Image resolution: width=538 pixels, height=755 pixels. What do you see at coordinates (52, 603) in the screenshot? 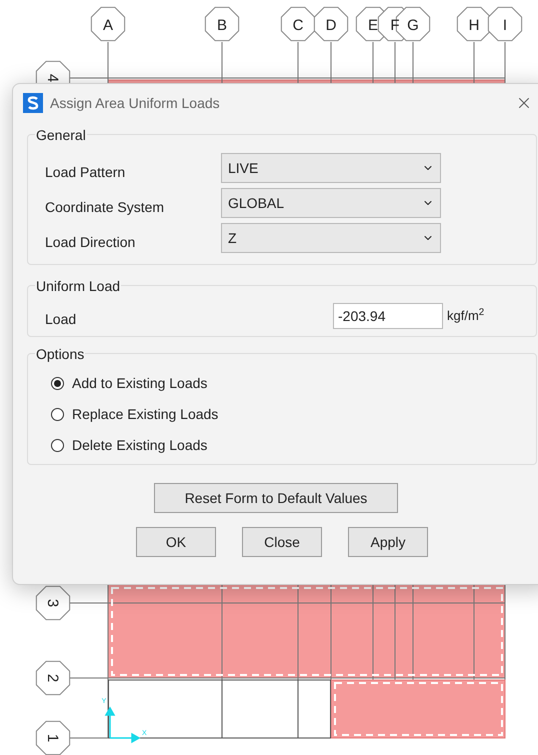
I see `grid-label: 3` at bounding box center [52, 603].